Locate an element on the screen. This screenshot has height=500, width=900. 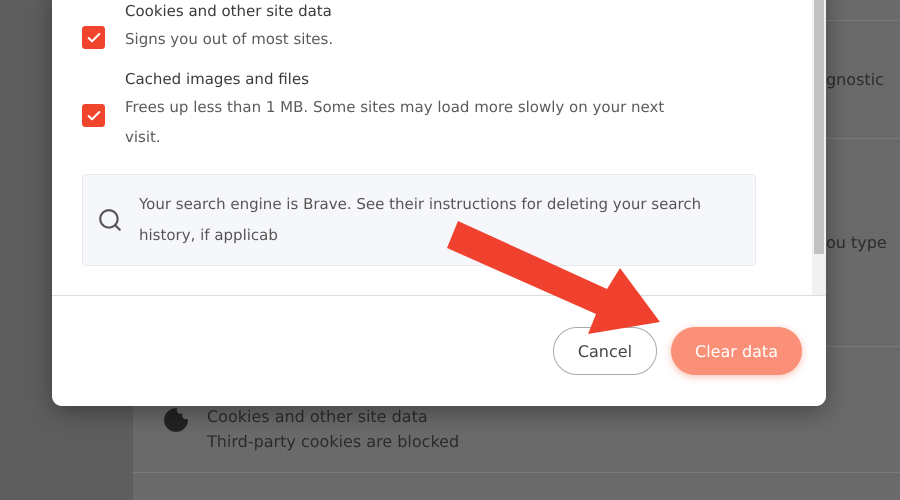
option-title: Cookies and other site data is located at coordinates (229, 11).